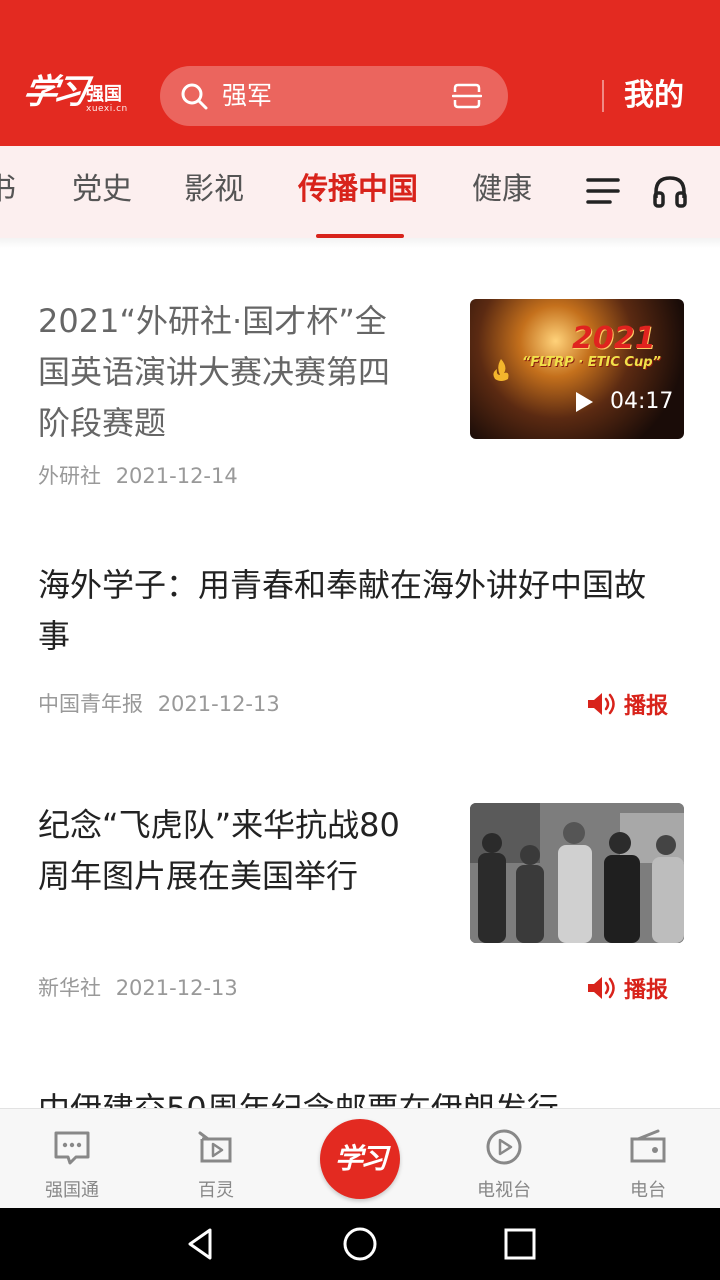 The height and width of the screenshot is (1280, 720). Describe the element at coordinates (176, 476) in the screenshot. I see `article-date: 2021-12-14` at that location.